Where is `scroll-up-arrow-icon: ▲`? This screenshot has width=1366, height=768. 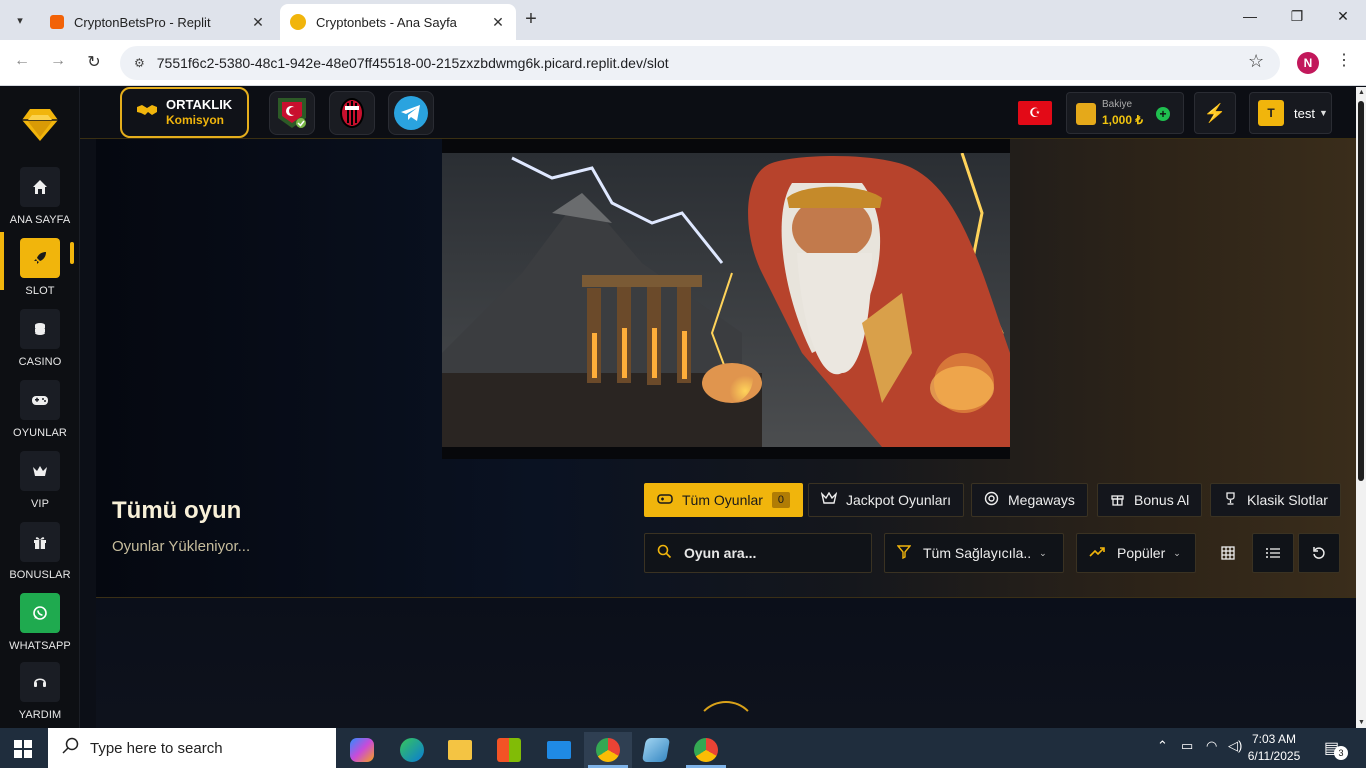
scroll-up-arrow-icon: ▲ is located at coordinates (1361, 92).